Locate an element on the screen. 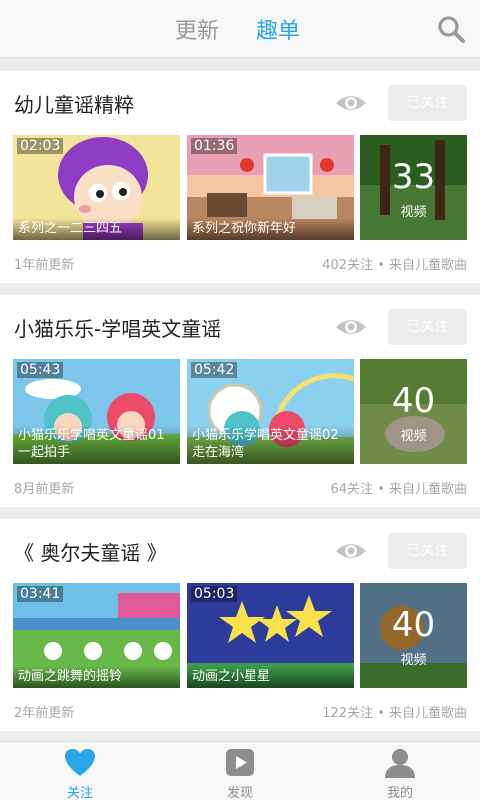 Image resolution: width=480 pixels, height=800 pixels. video-caption: 小猫乐乐学唱英文童谣01一起拍手 is located at coordinates (96, 444).